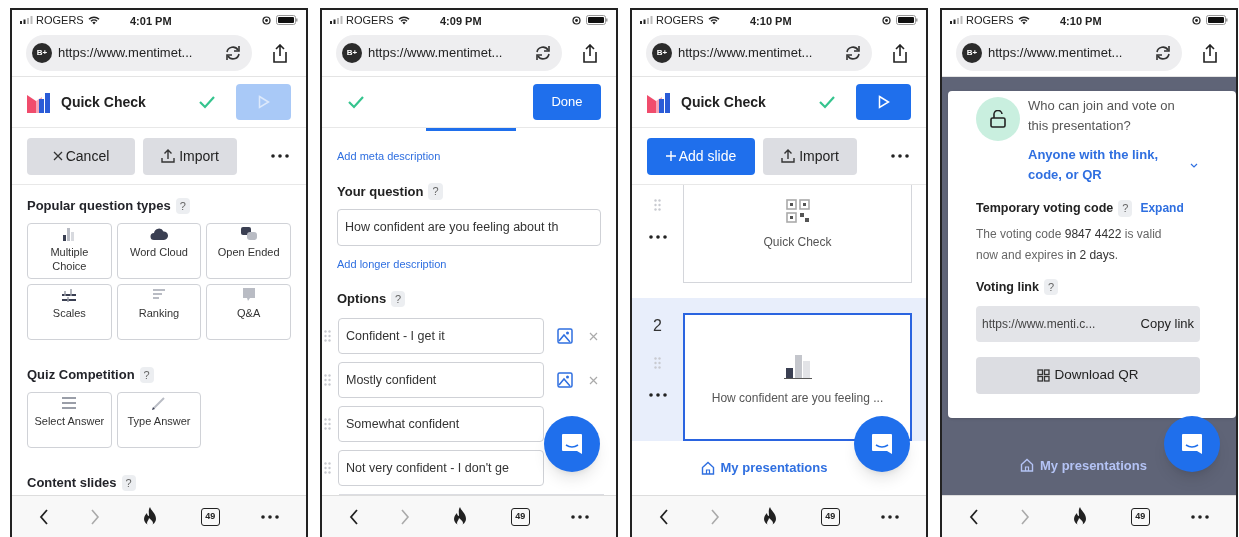 This screenshot has height=537, width=1239. I want to click on voting-link-field: https://www.menti.c... Copy link, so click(1088, 323).